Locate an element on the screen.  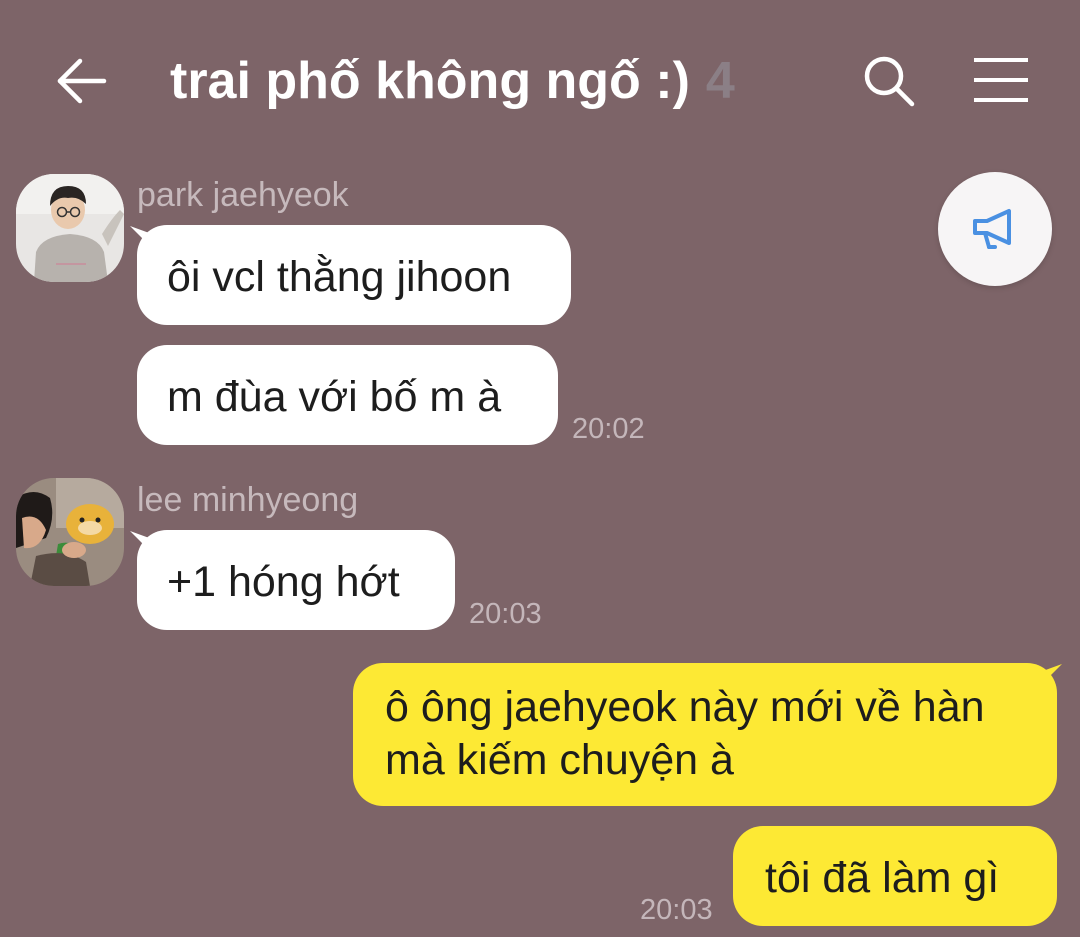
message-text: ôi vcl thằng jihoon is located at coordinates (339, 277).